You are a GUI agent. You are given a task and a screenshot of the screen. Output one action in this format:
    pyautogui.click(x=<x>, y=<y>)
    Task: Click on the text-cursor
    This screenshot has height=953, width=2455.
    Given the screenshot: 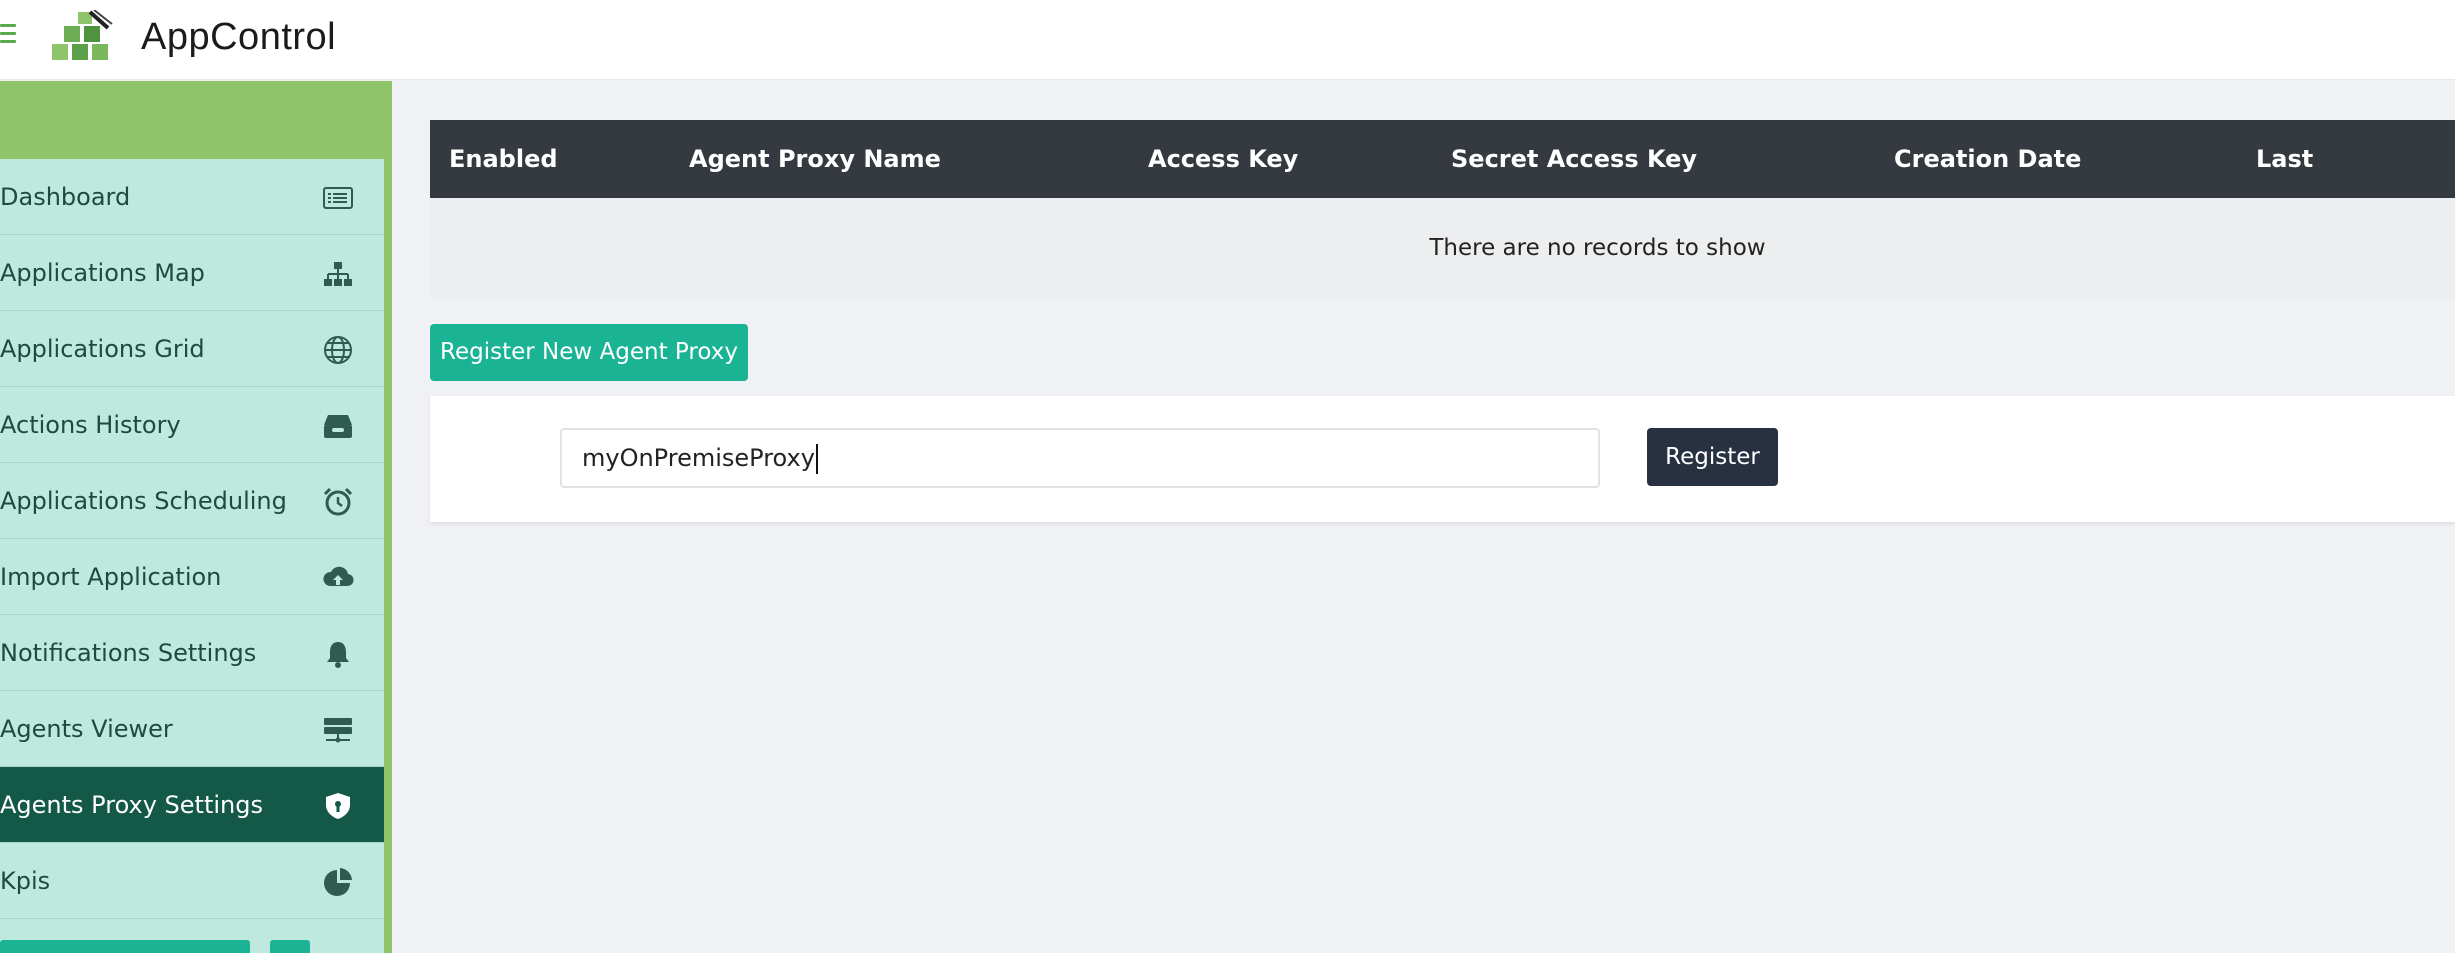 What is the action you would take?
    pyautogui.click(x=816, y=459)
    